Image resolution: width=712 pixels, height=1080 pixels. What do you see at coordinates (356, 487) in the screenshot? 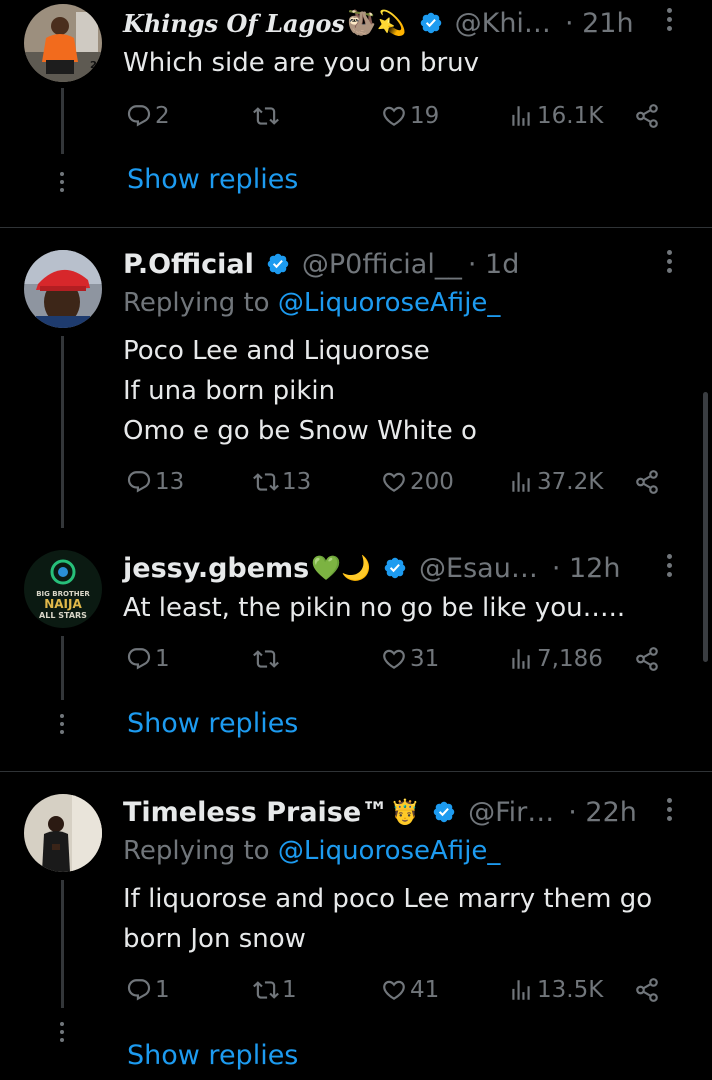
I see `action-bar: 13 13 200 37.2K` at bounding box center [356, 487].